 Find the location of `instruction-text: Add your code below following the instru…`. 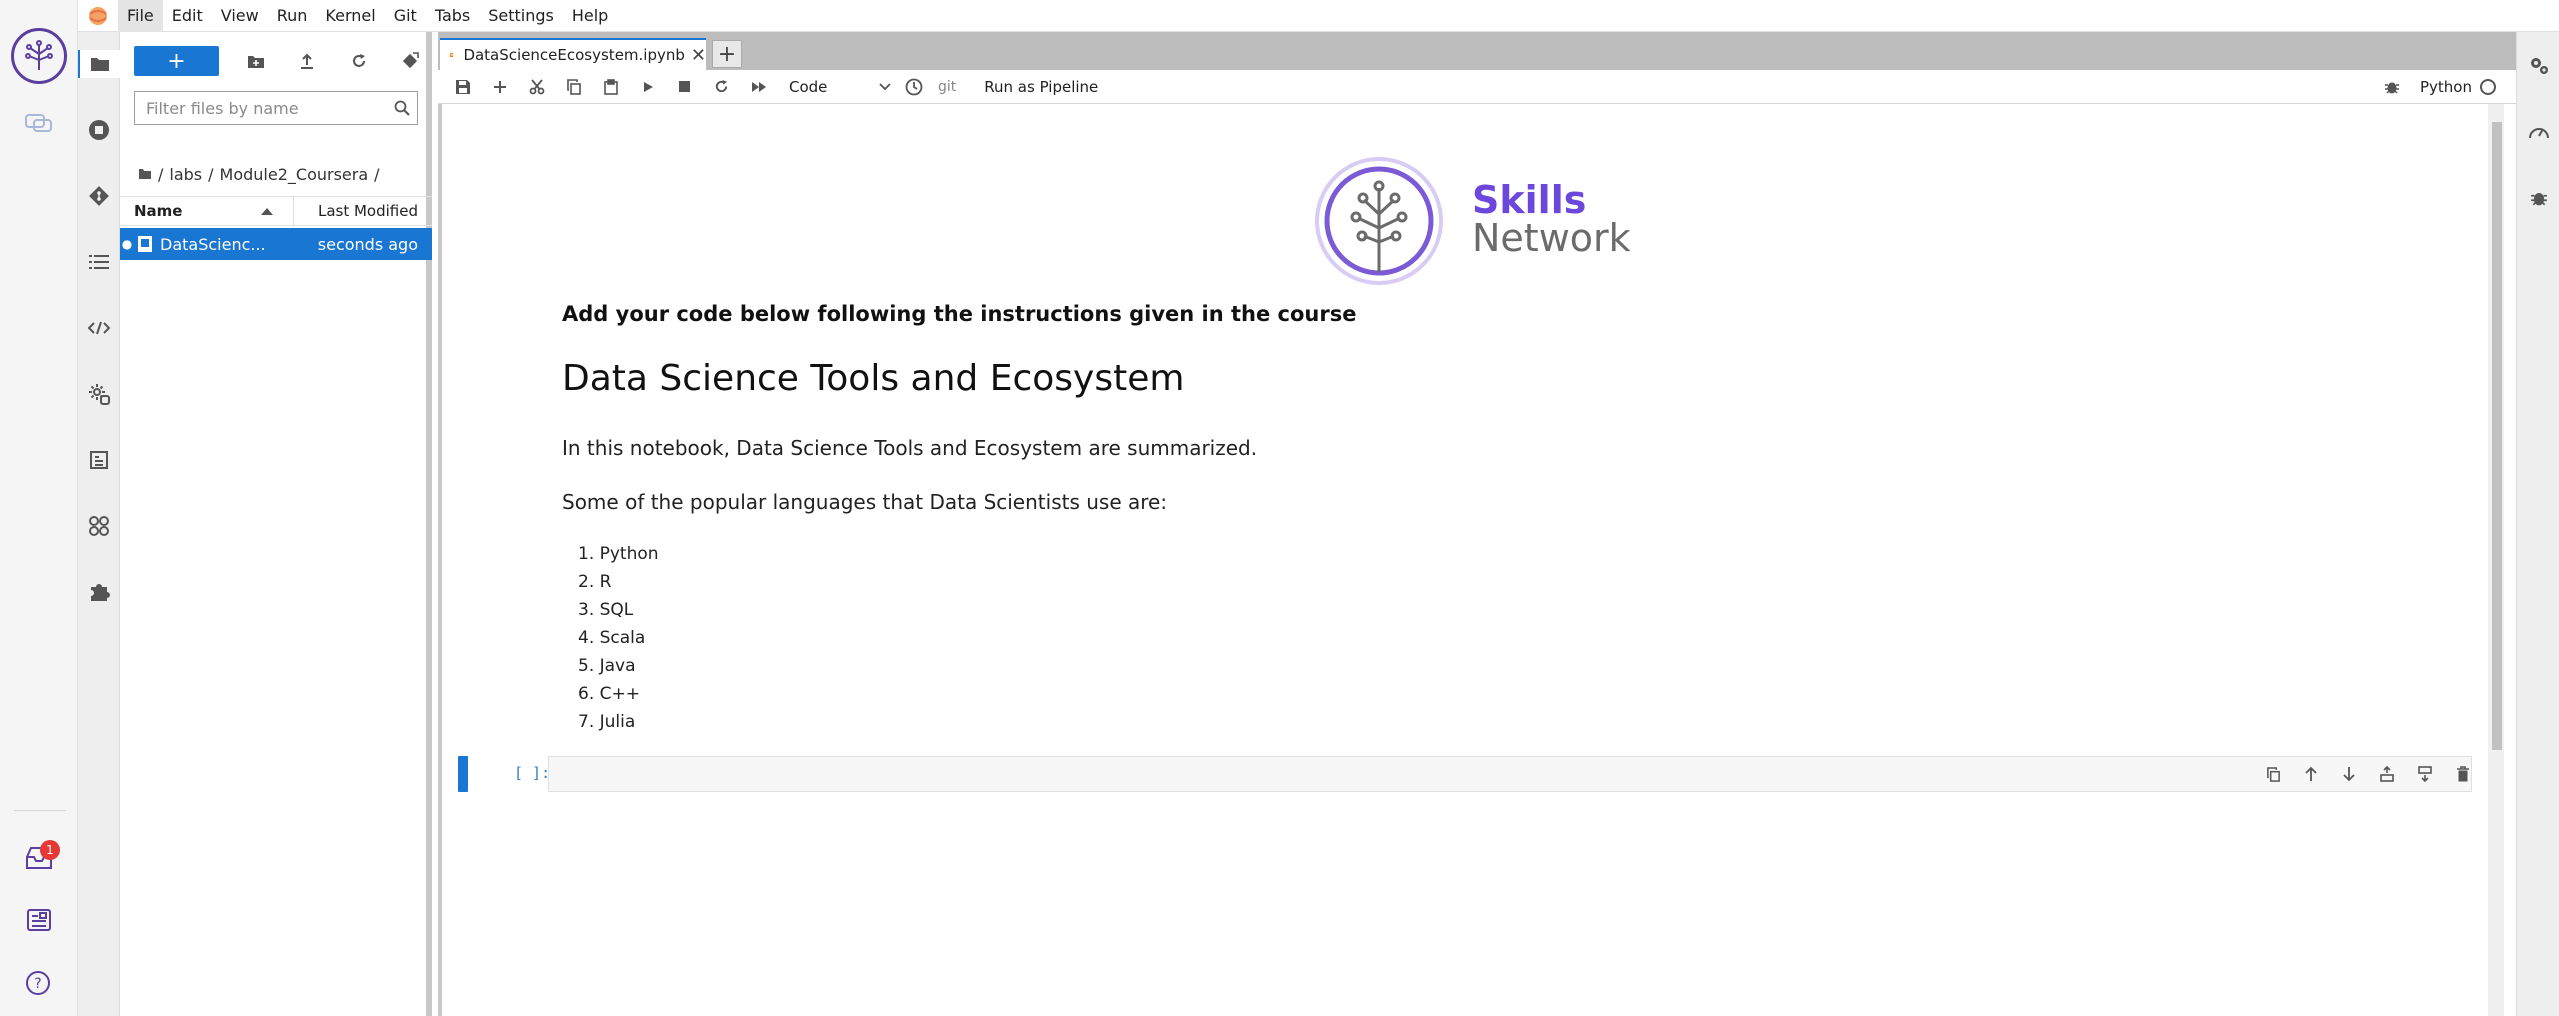

instruction-text: Add your code below following the instru… is located at coordinates (959, 314).